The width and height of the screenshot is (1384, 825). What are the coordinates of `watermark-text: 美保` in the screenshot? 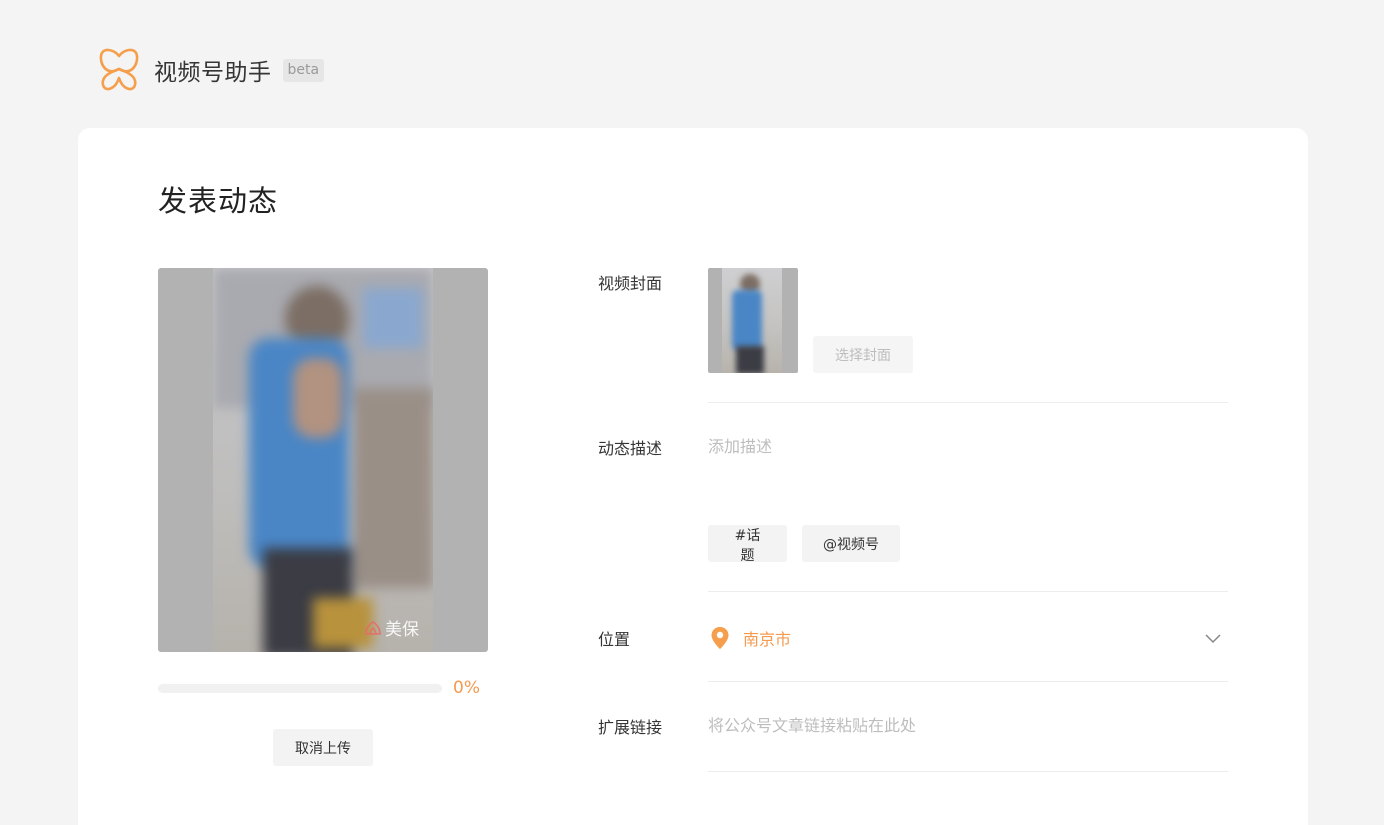 It's located at (402, 630).